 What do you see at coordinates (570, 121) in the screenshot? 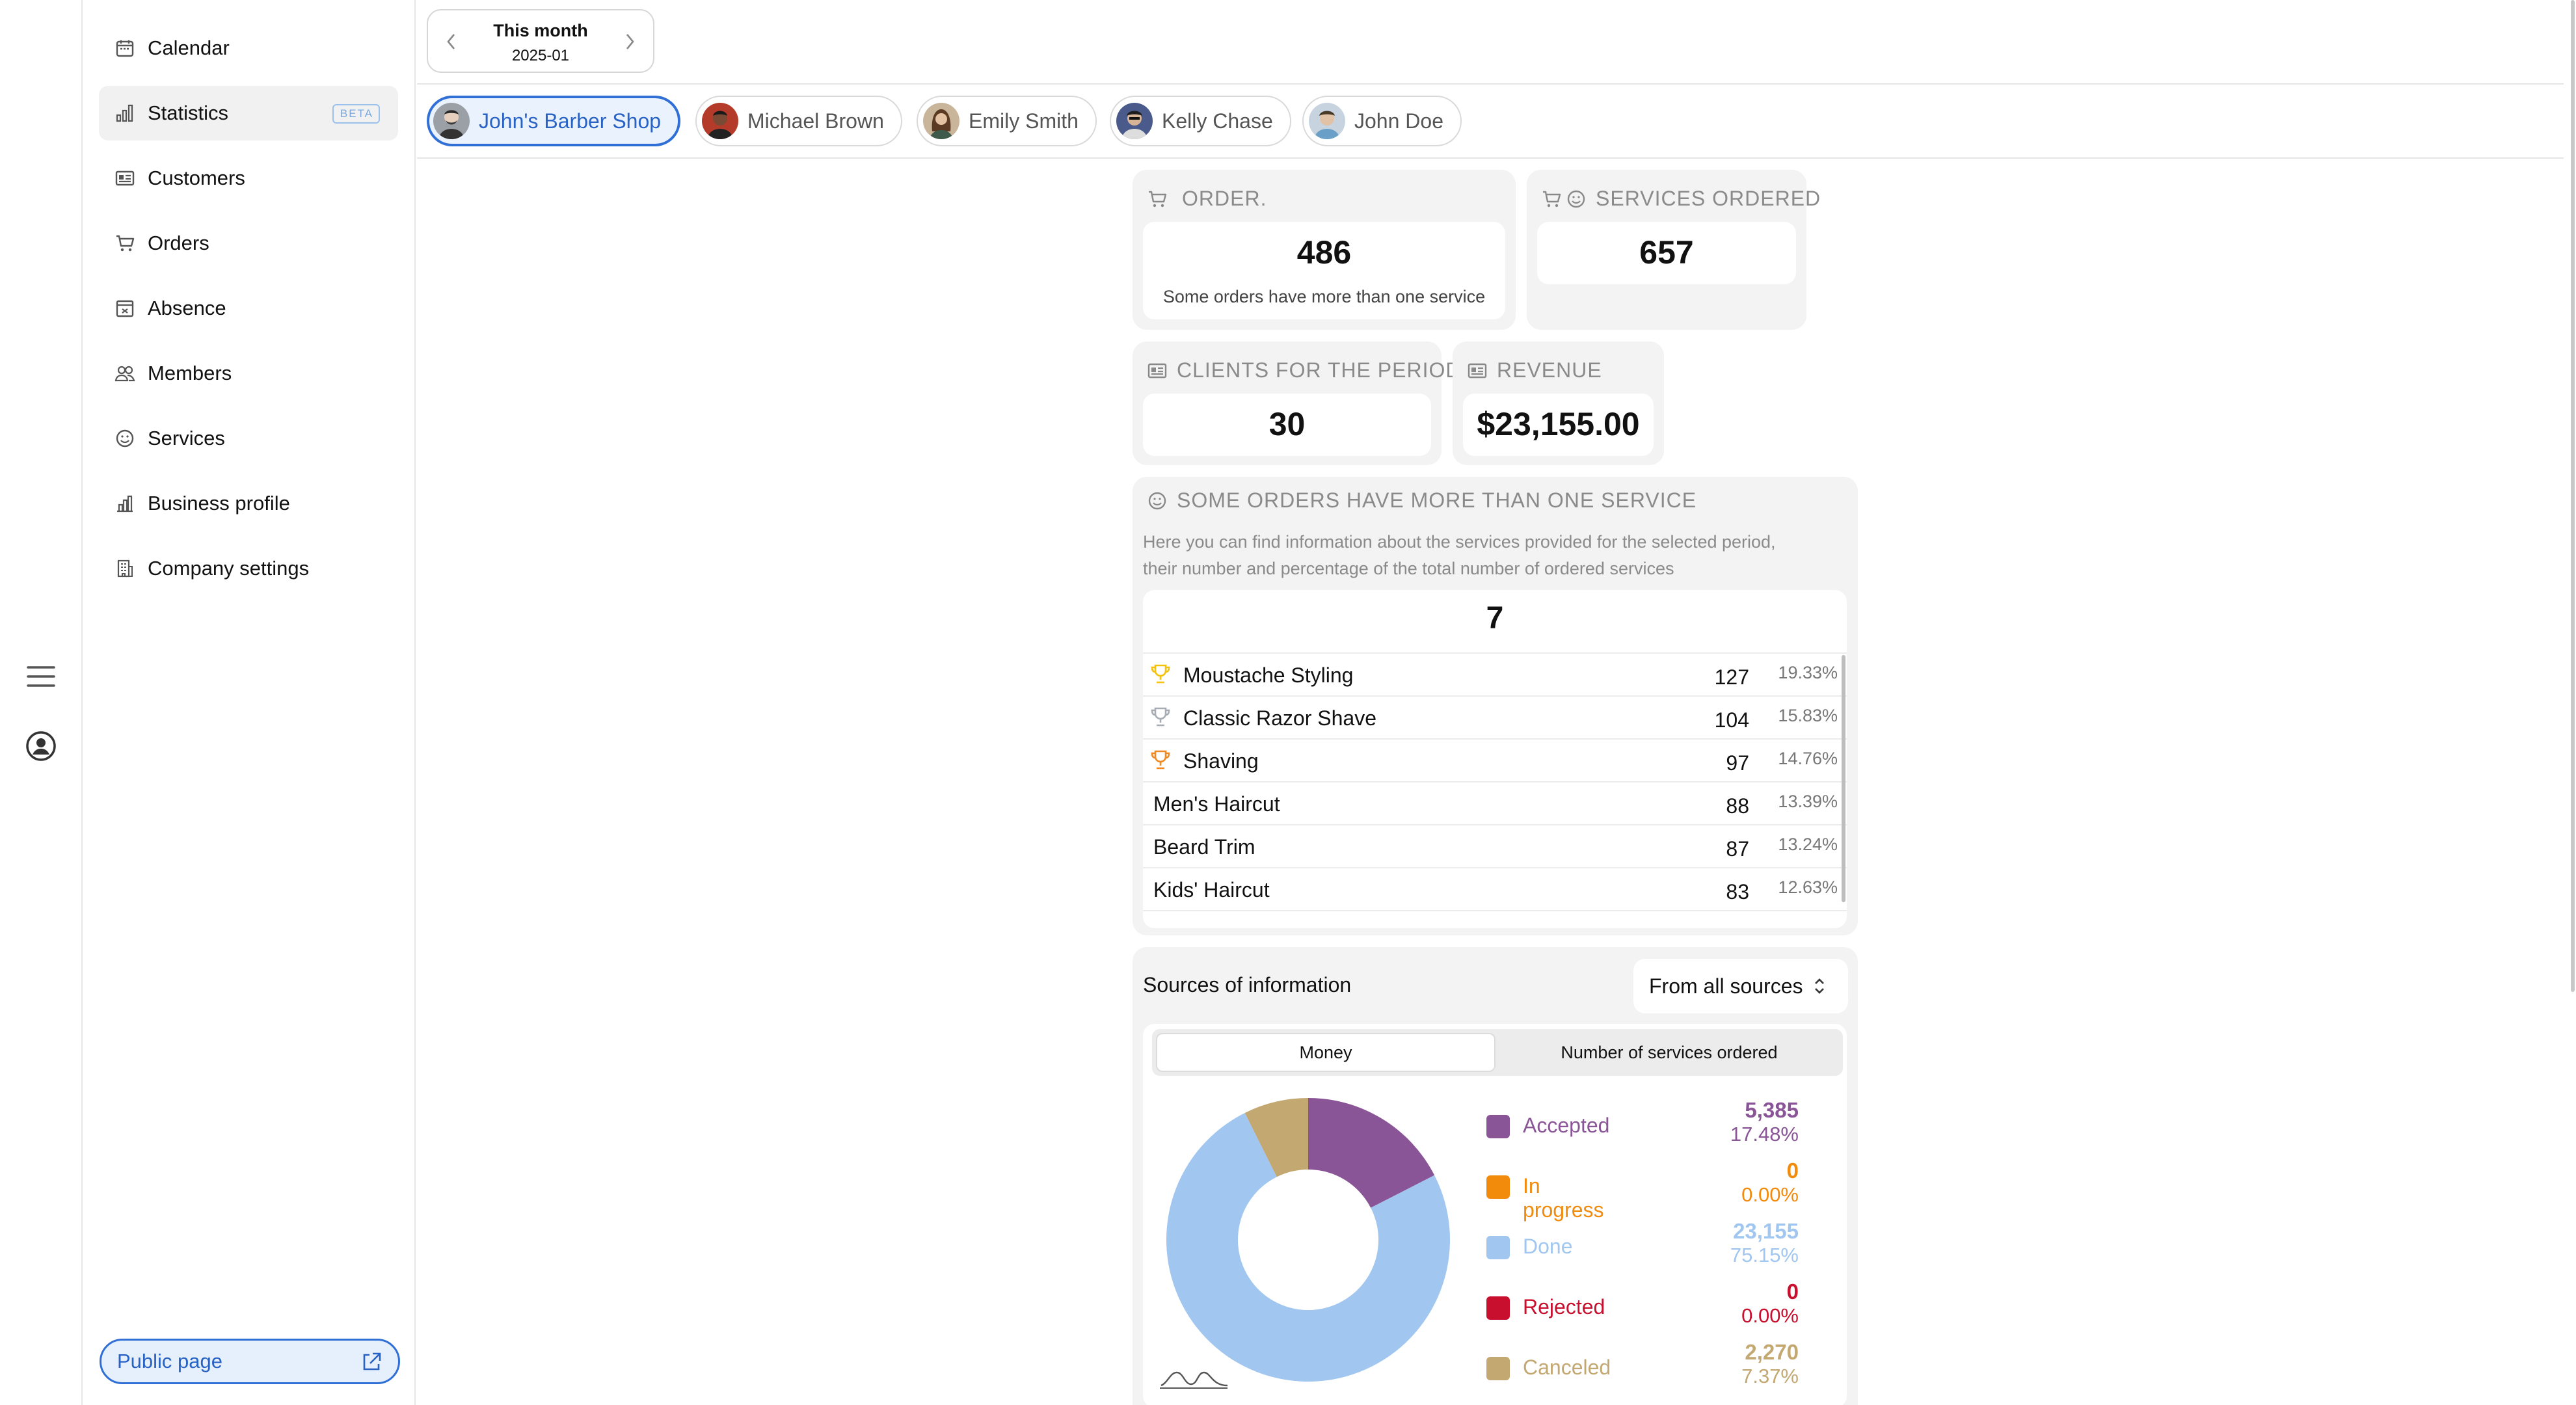
I see `member-name: John's Barber Shop` at bounding box center [570, 121].